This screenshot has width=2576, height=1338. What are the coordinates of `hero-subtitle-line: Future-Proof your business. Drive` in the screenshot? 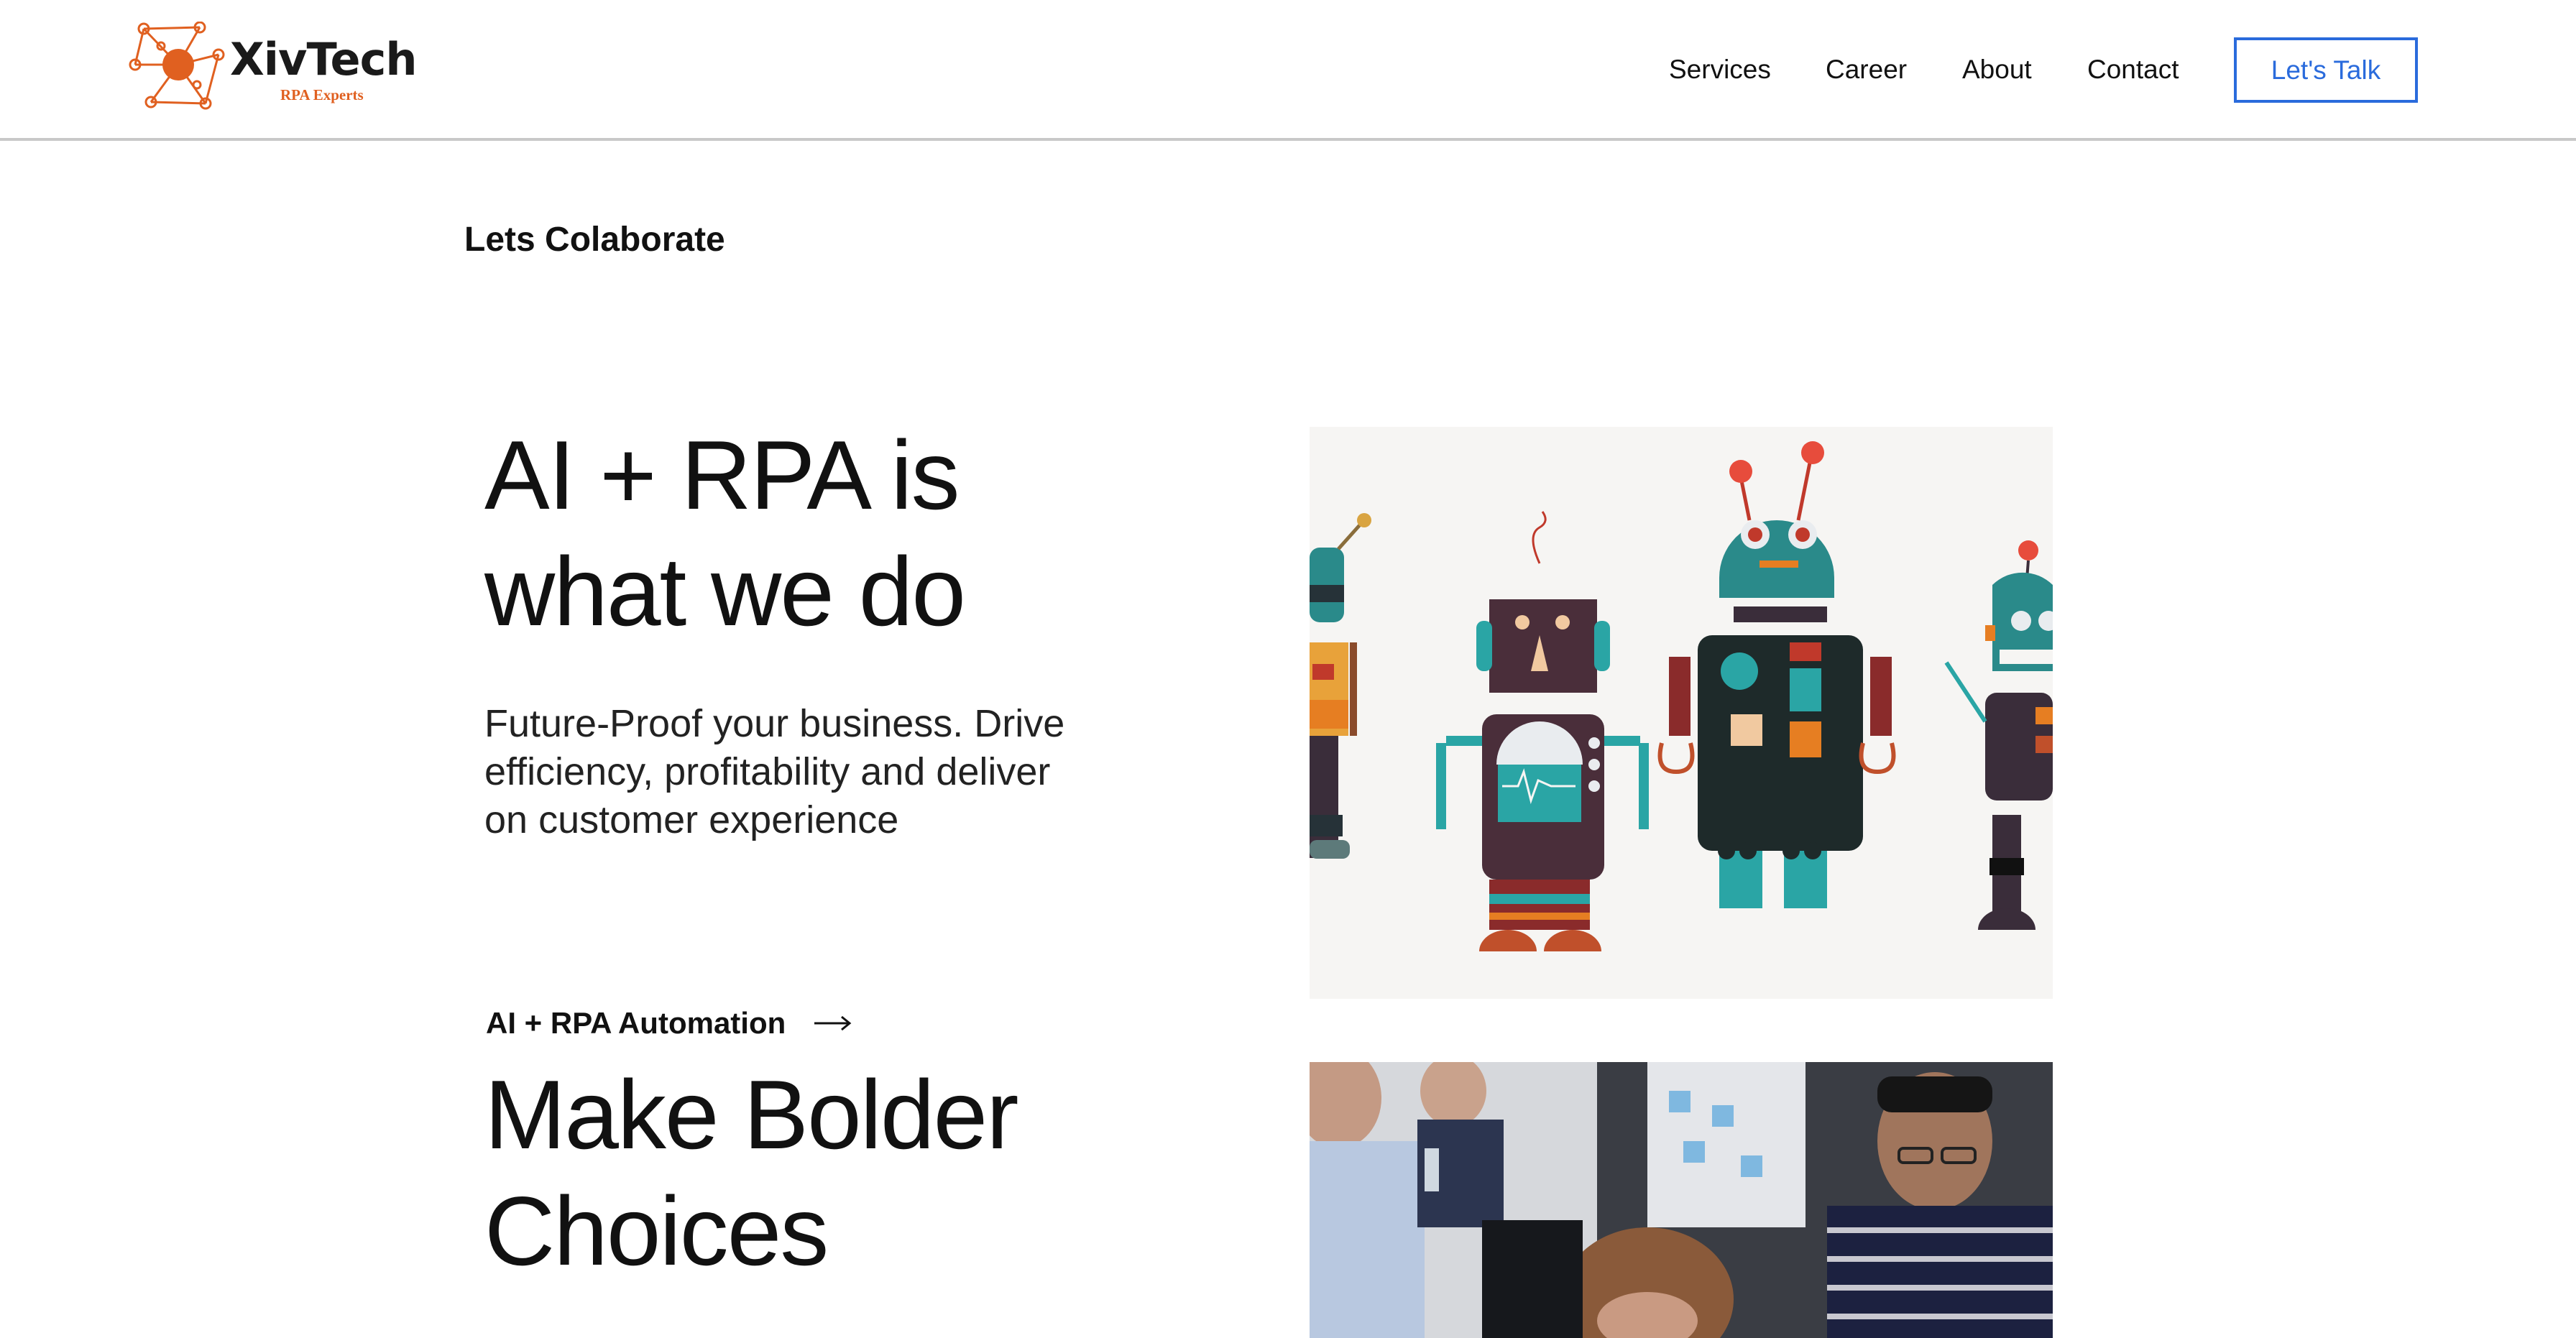 It's located at (774, 723).